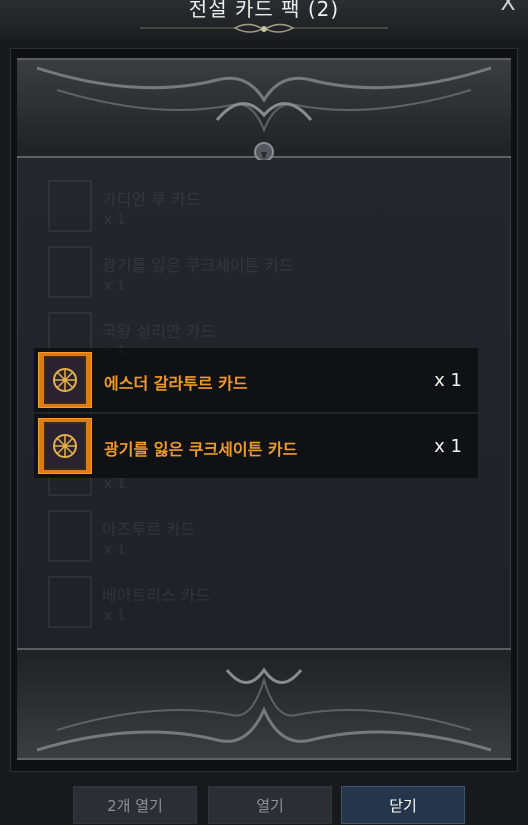 Image resolution: width=528 pixels, height=825 pixels. What do you see at coordinates (149, 529) in the screenshot?
I see `list-item-name: 아즈투르 카드` at bounding box center [149, 529].